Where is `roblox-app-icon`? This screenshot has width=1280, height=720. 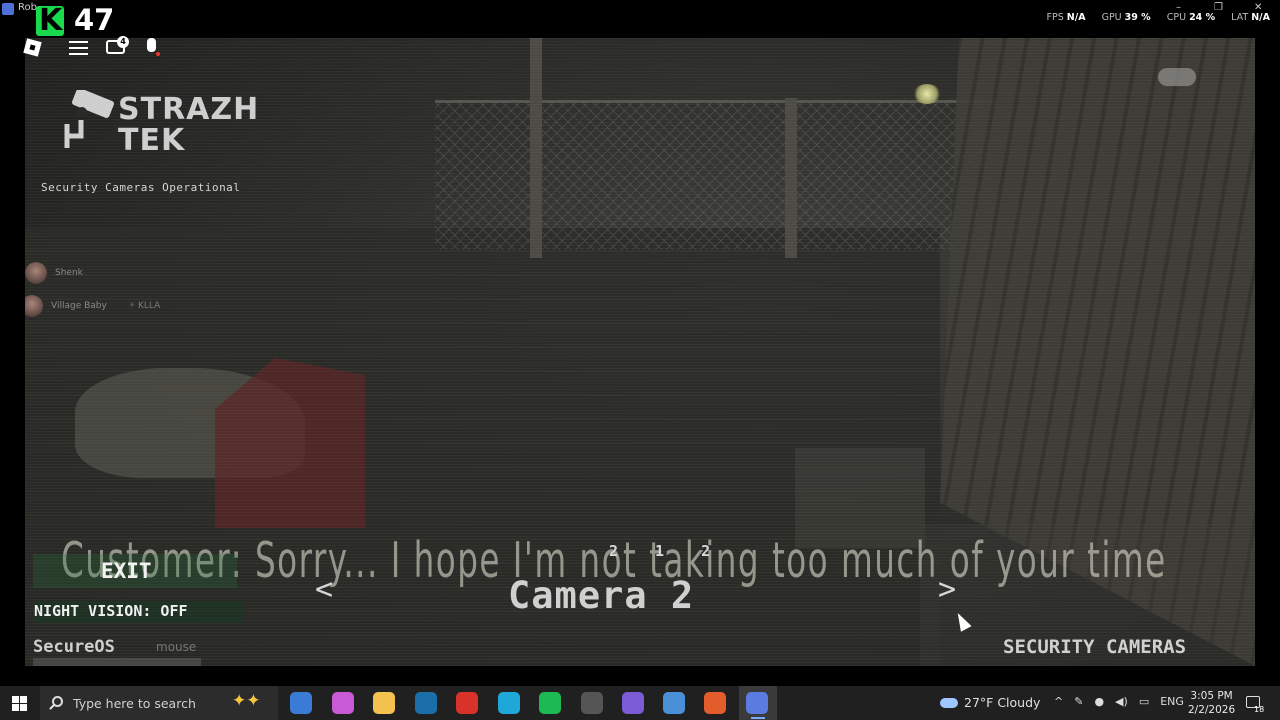 roblox-app-icon is located at coordinates (8, 9).